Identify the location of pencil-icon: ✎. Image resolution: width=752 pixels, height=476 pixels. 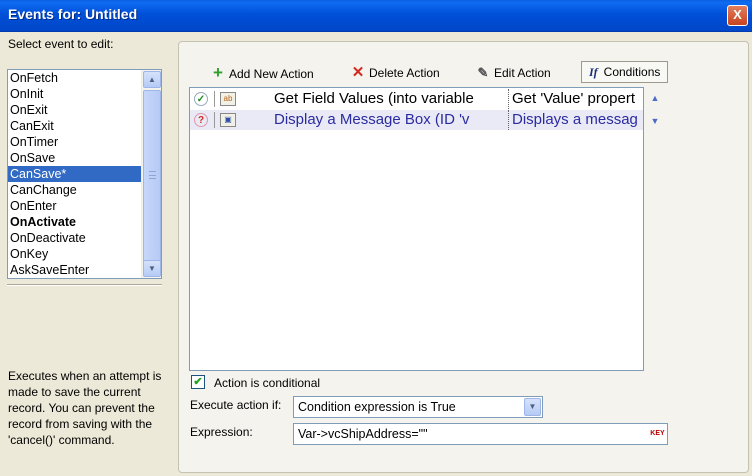
(483, 72).